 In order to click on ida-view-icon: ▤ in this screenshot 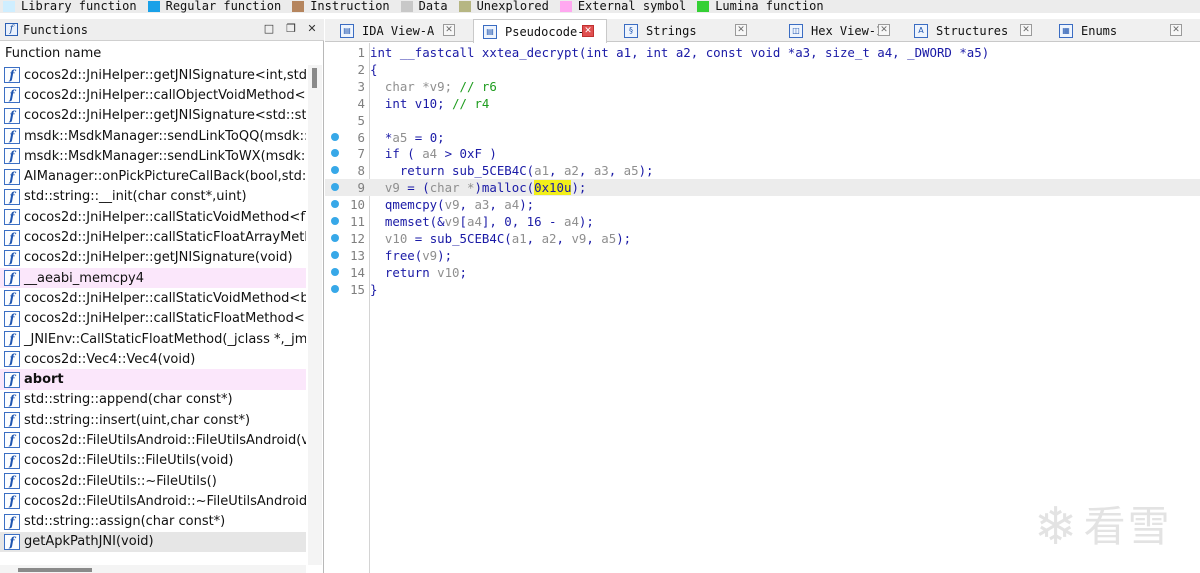, I will do `click(347, 30)`.